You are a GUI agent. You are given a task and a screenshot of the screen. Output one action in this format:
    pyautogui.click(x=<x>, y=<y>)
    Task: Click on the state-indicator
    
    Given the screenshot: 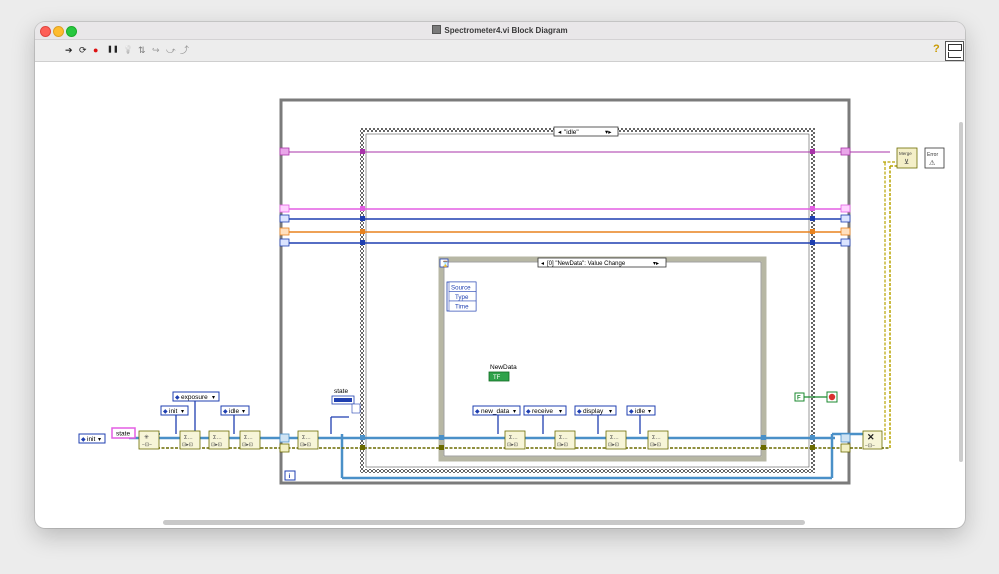 What is the action you would take?
    pyautogui.click(x=346, y=404)
    